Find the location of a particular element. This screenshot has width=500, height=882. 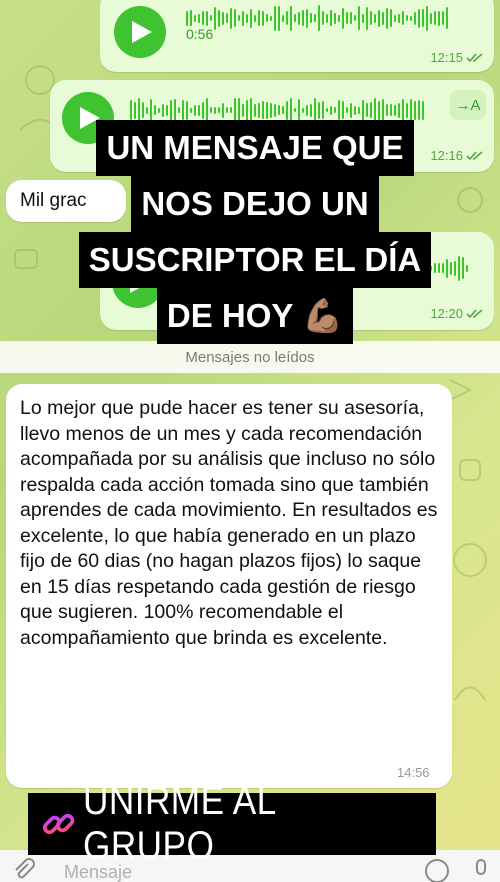

link-icon is located at coordinates (58, 824).